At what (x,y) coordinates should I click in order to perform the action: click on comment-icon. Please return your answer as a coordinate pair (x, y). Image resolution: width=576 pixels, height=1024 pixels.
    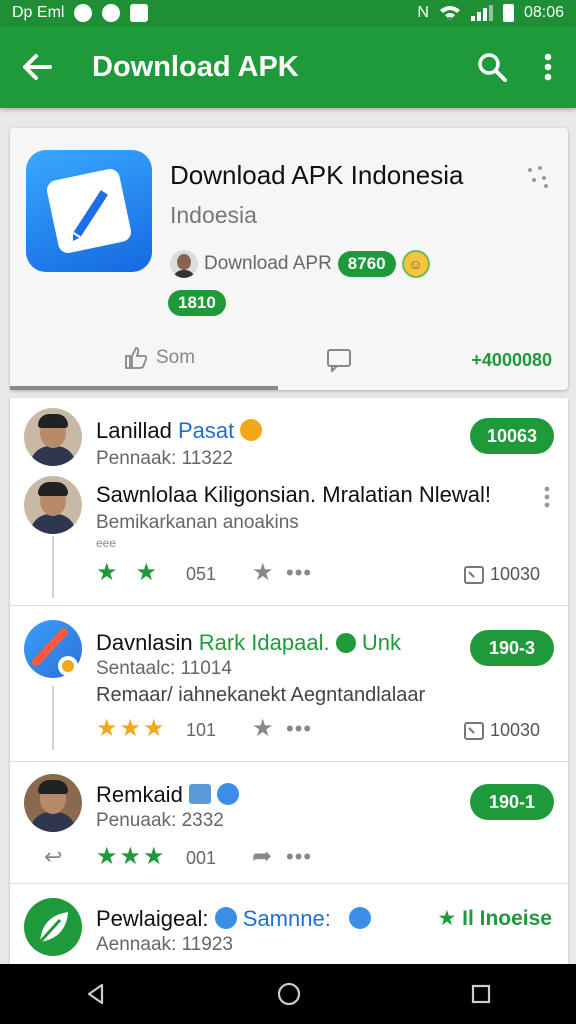
    Looking at the image, I should click on (339, 360).